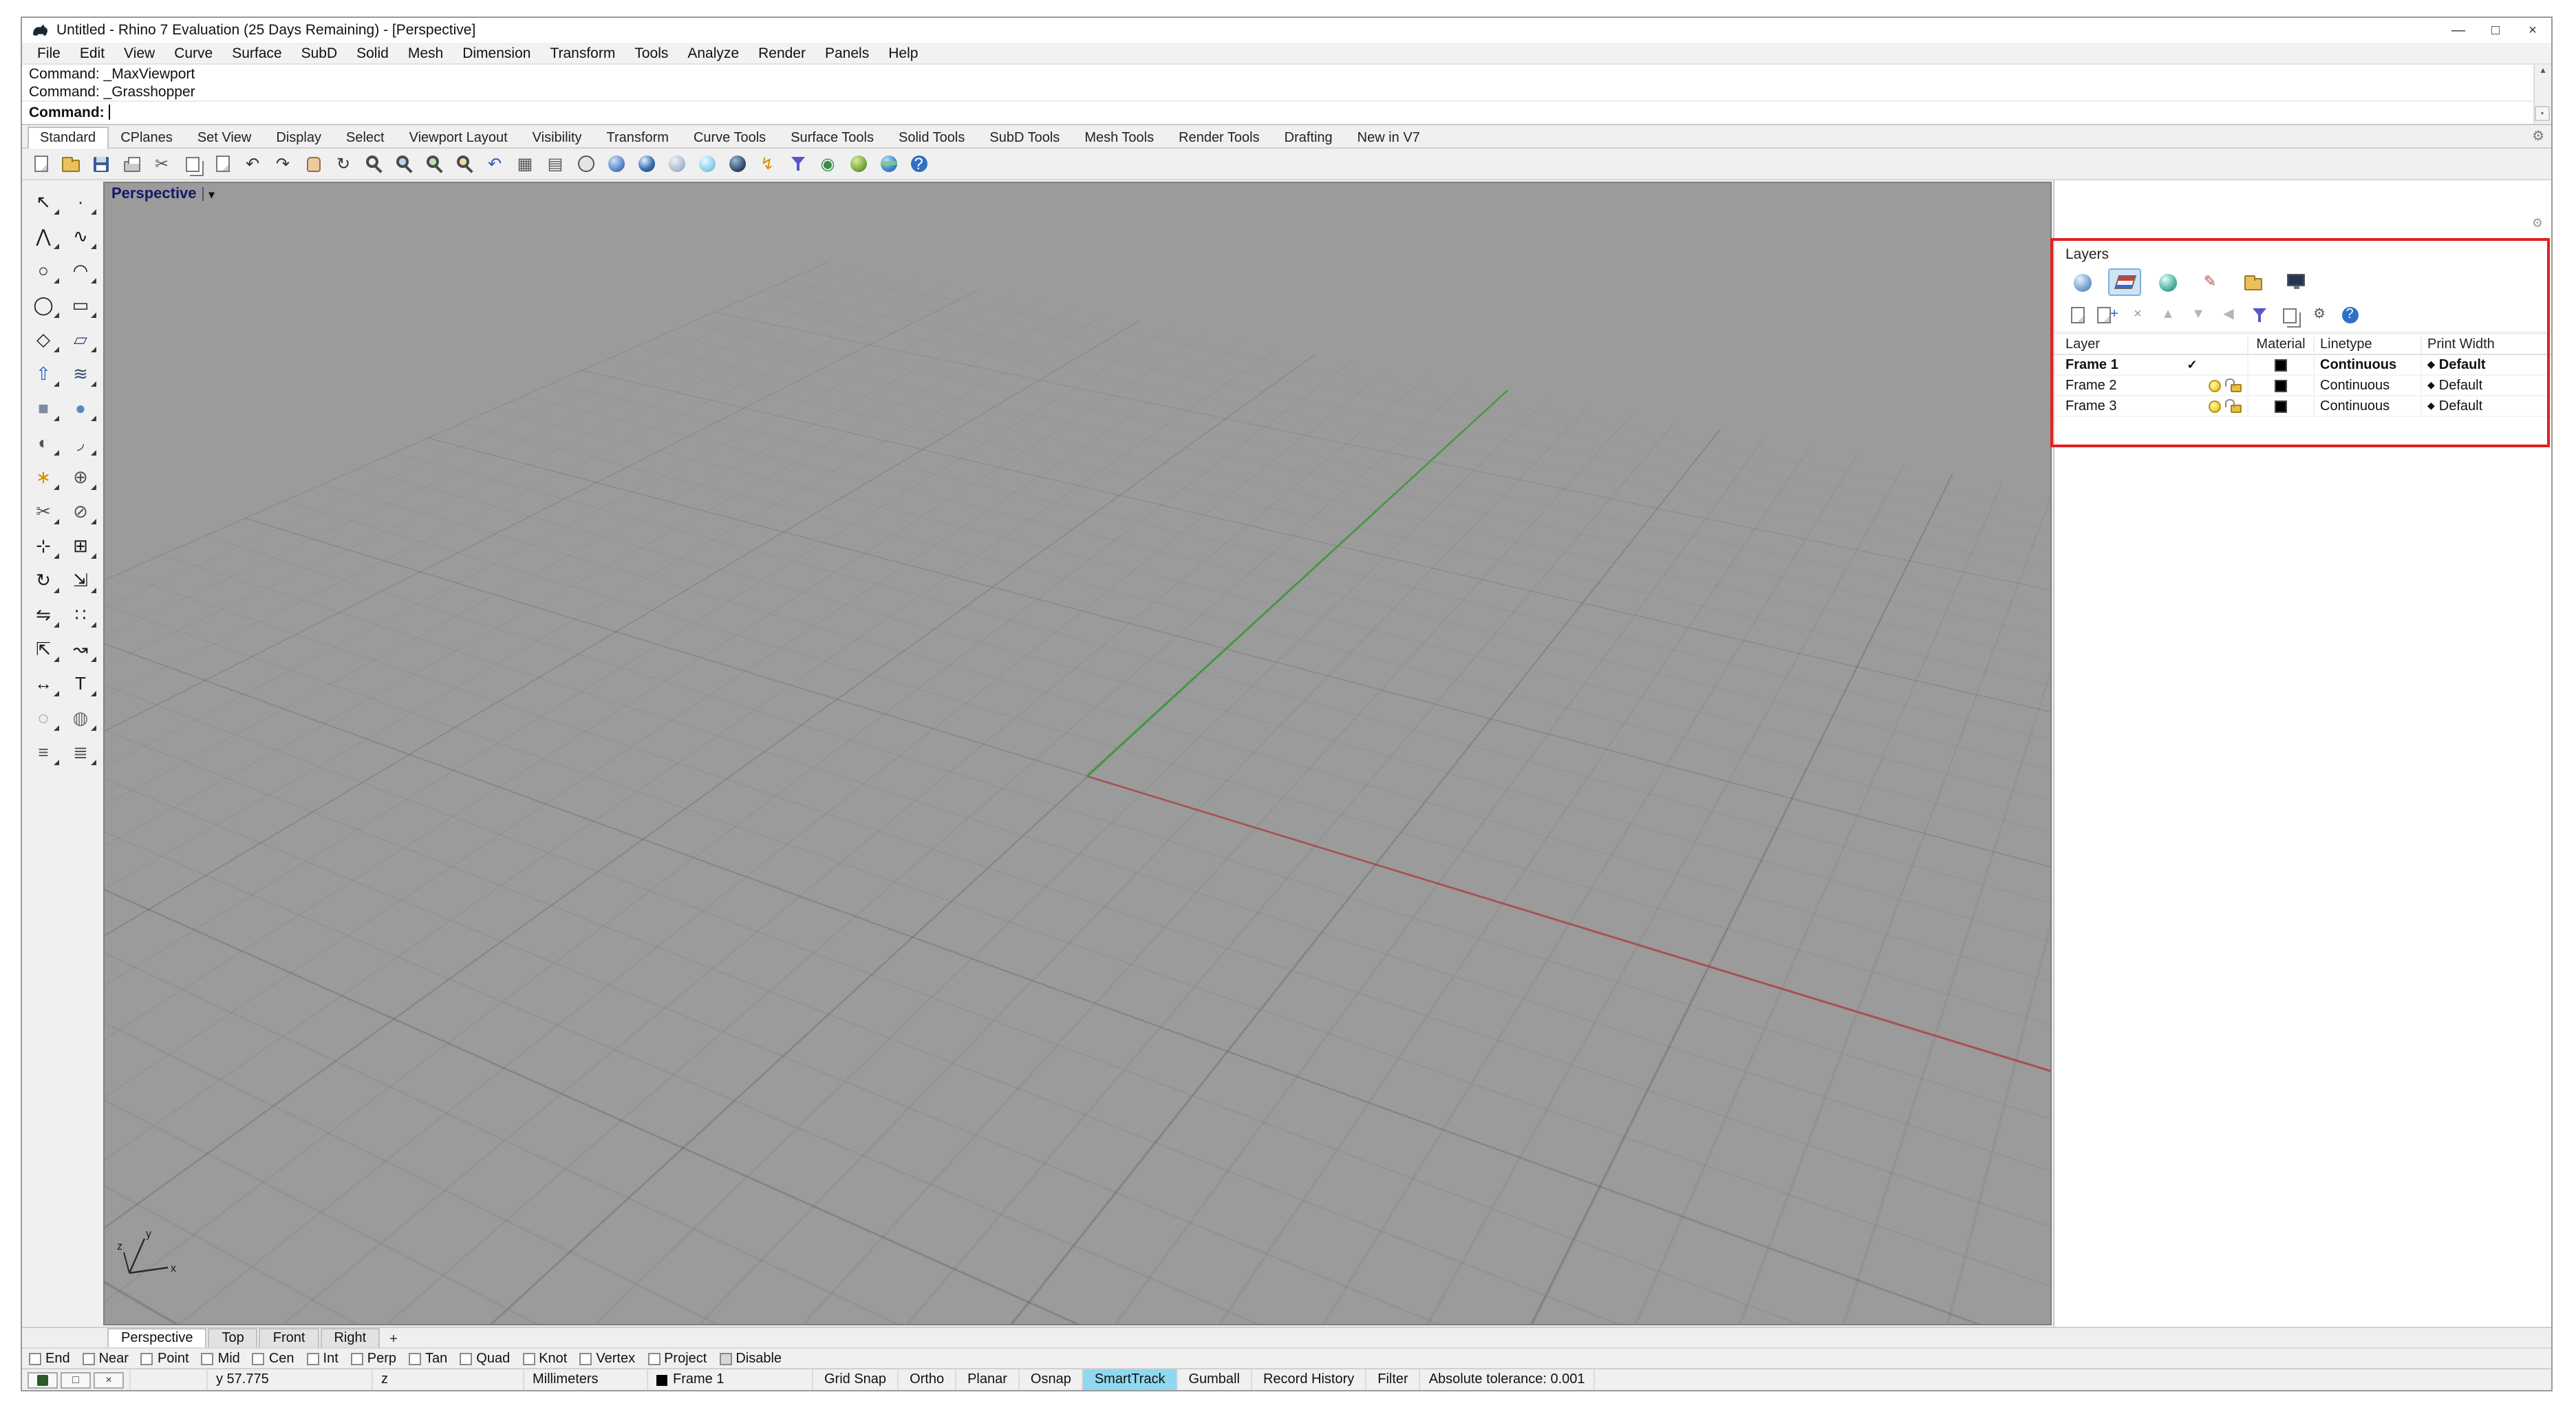 The height and width of the screenshot is (1421, 2576). I want to click on new-sublayer-button: +, so click(2107, 315).